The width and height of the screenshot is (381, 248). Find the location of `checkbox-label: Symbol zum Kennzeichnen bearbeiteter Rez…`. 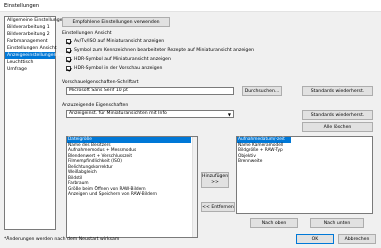

checkbox-label: Symbol zum Kennzeichnen bearbeiteter Rez… is located at coordinates (164, 50).